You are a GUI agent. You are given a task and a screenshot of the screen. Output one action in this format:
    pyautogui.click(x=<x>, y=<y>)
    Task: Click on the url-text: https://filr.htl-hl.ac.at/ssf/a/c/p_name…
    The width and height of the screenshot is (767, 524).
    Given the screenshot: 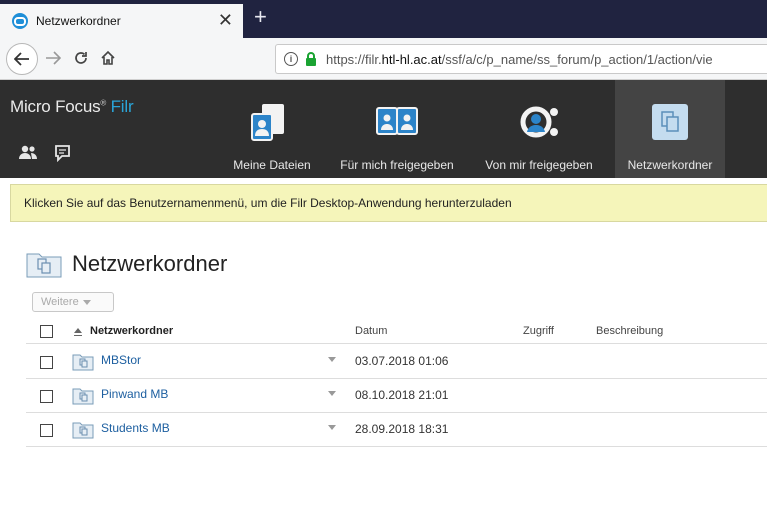 What is the action you would take?
    pyautogui.click(x=519, y=59)
    